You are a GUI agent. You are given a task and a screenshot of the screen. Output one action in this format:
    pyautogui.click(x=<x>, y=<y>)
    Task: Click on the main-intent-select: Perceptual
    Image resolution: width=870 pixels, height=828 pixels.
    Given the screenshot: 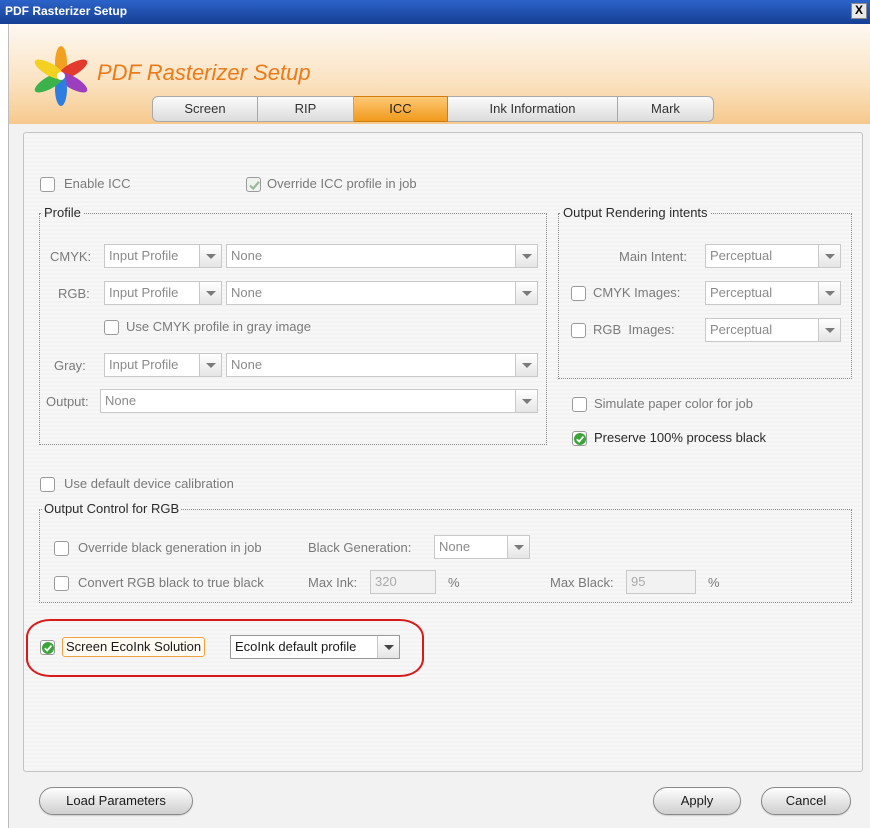 What is the action you would take?
    pyautogui.click(x=773, y=256)
    